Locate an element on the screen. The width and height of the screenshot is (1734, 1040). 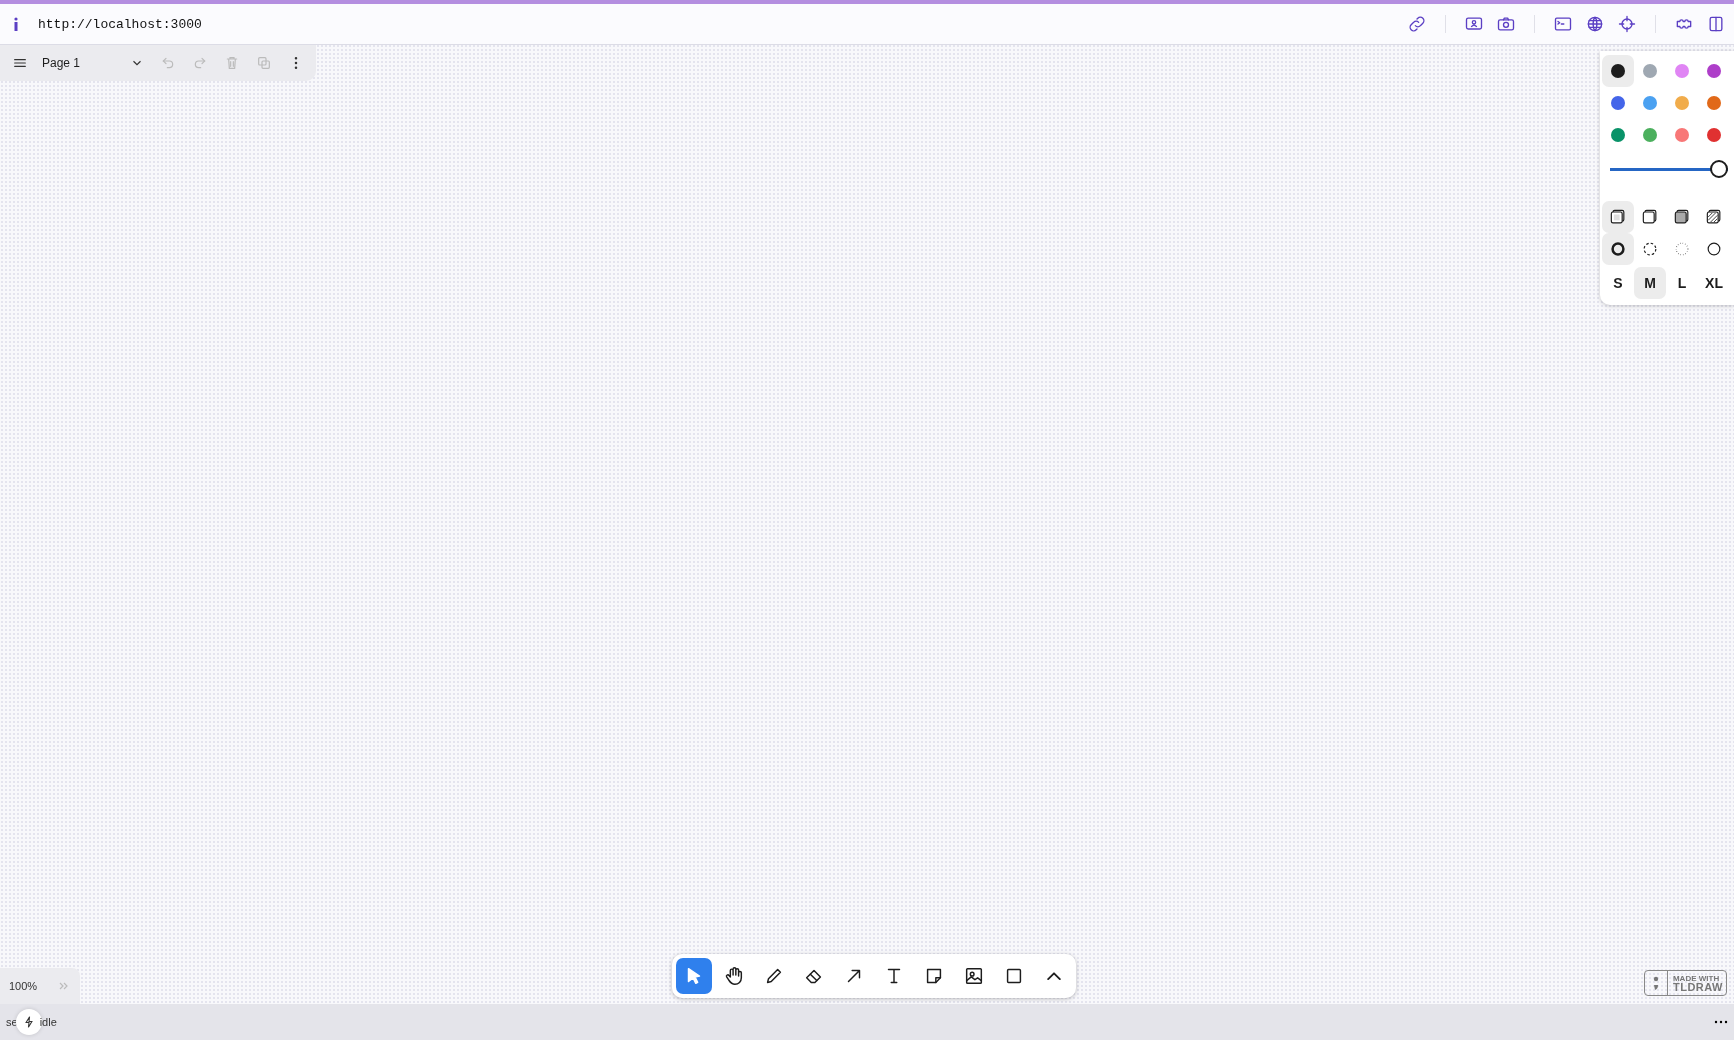
fill-none-button is located at coordinates (1618, 217).